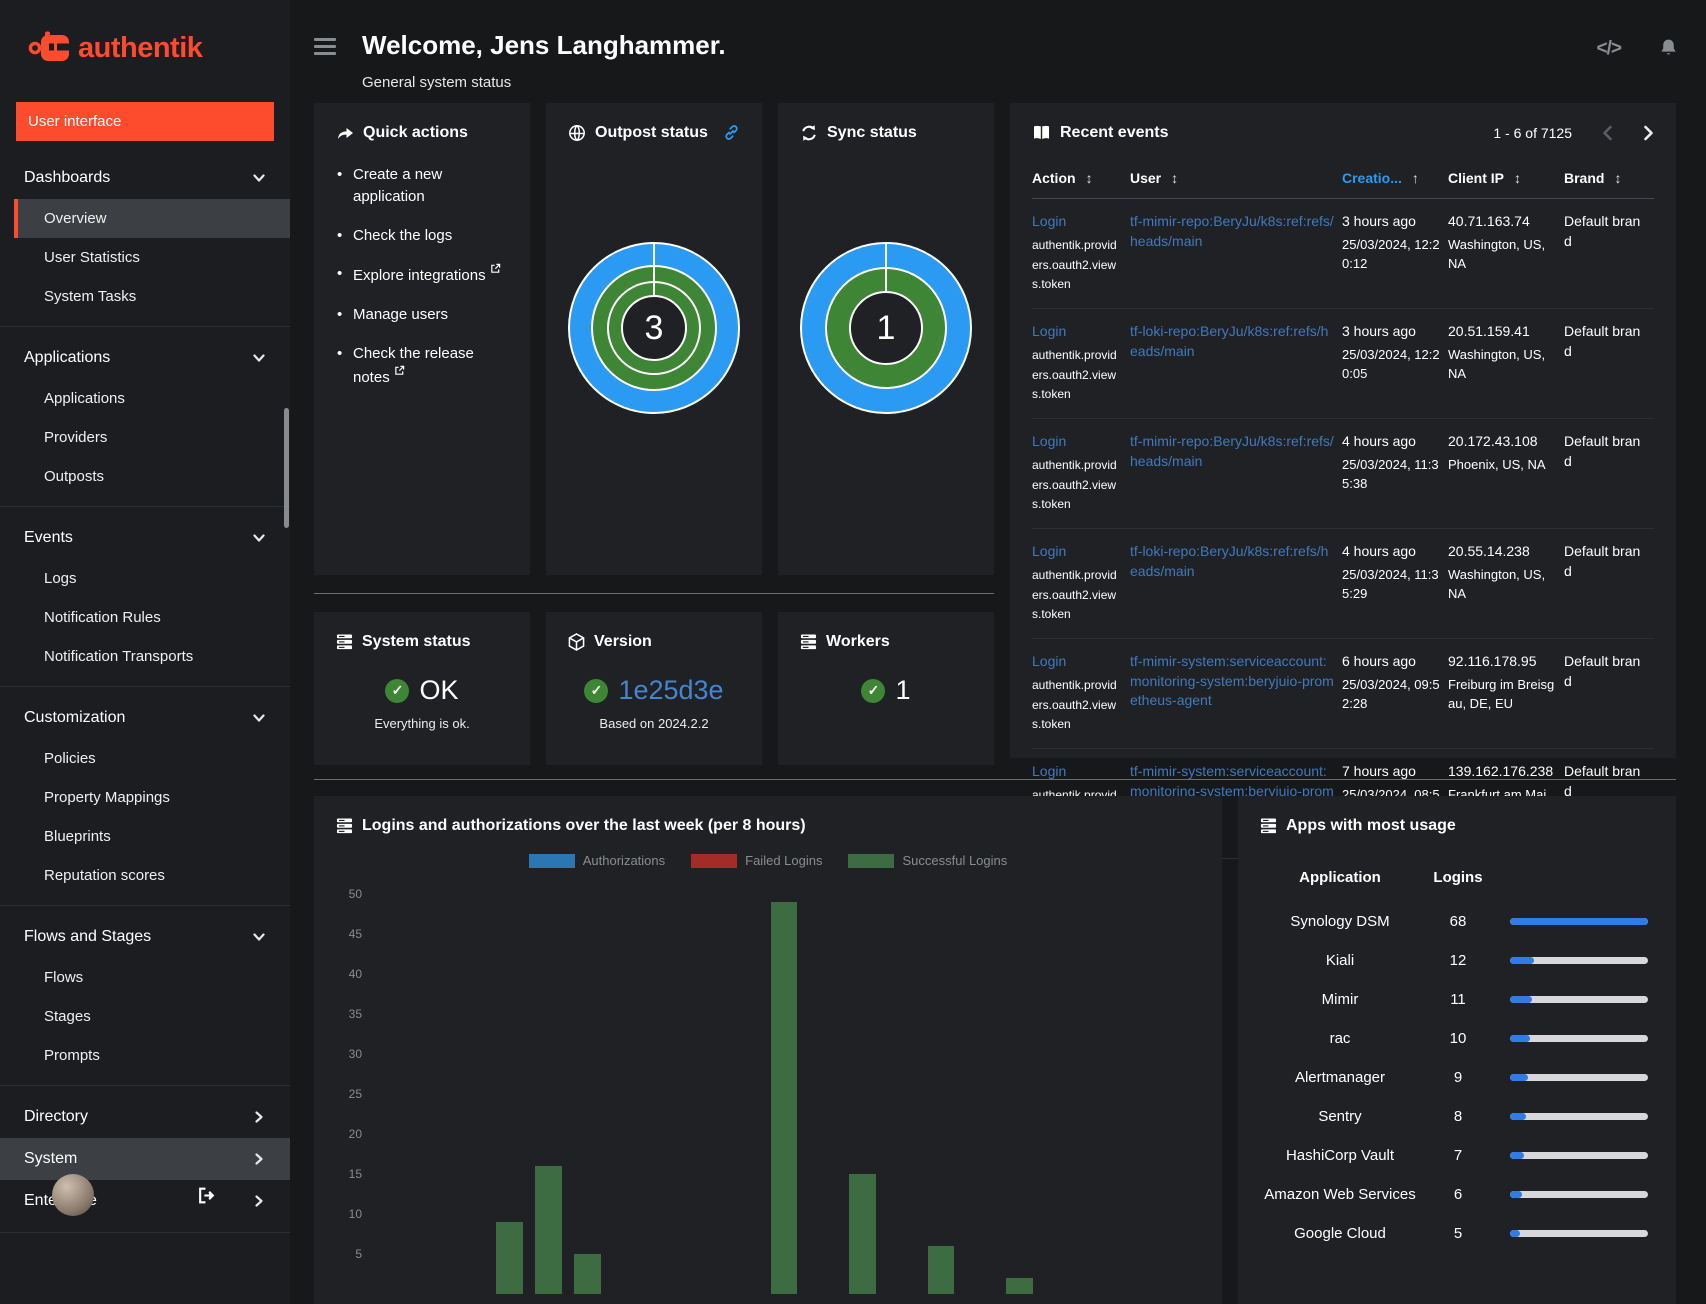  I want to click on sidebar-section-applications: Applications, so click(145, 358).